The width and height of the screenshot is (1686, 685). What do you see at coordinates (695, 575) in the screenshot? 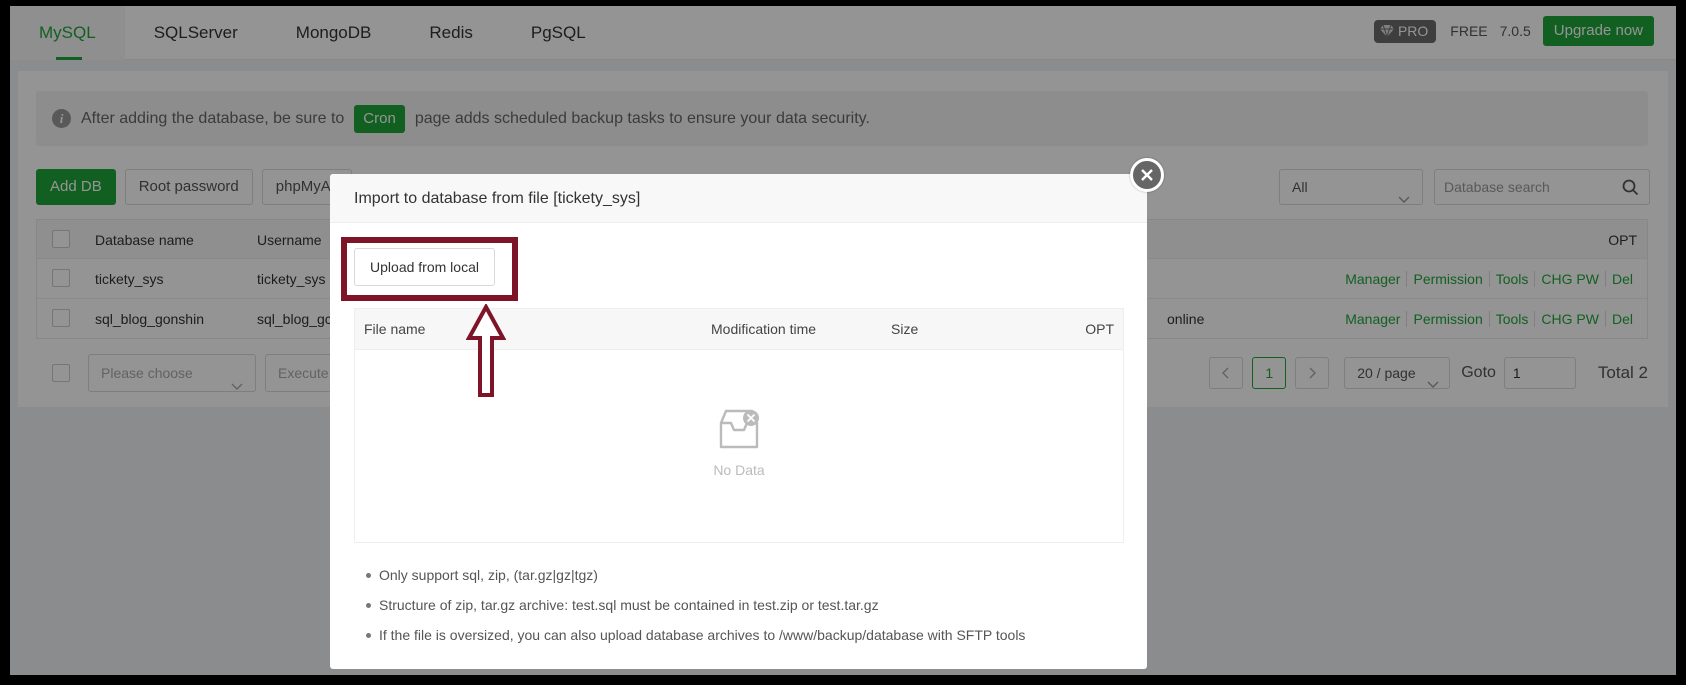
I see `note-item: Only support sql, zip, (tar.gz|gz|tgz)` at bounding box center [695, 575].